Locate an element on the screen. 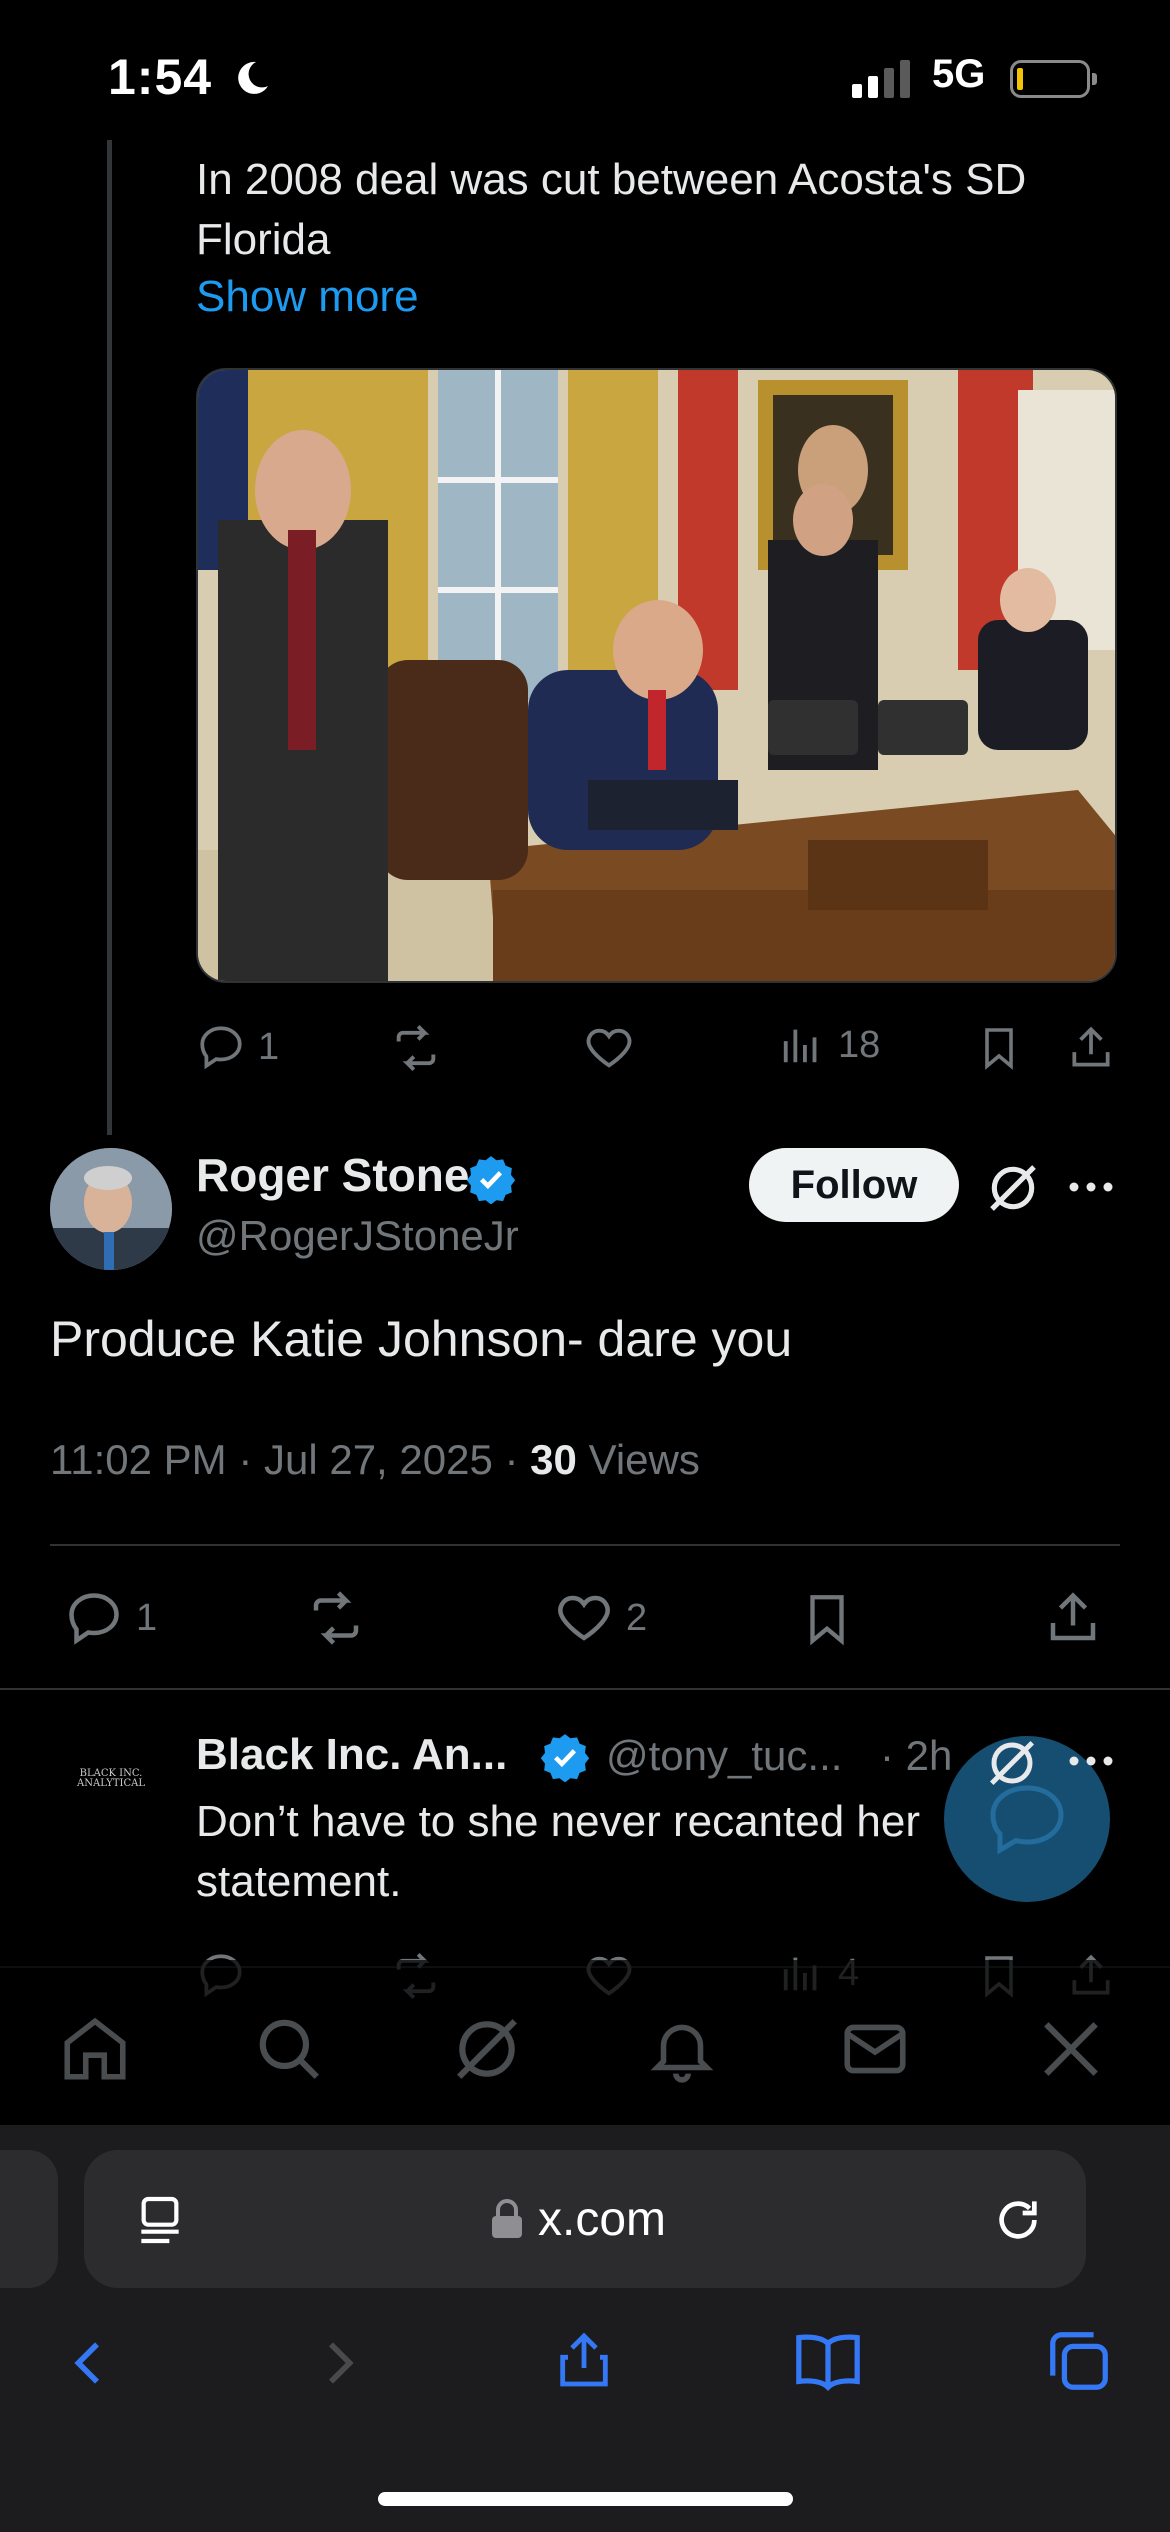  forward-icon is located at coordinates (338, 2363).